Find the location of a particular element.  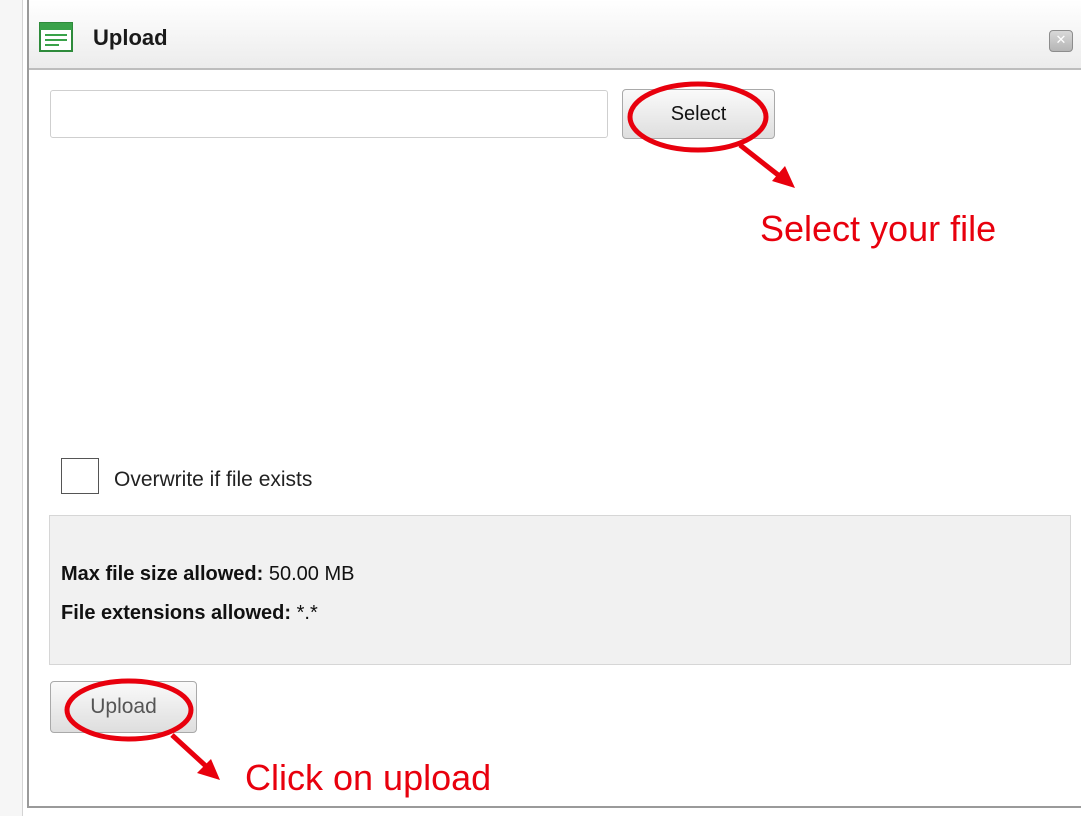

upload-button: Upload is located at coordinates (123, 707).